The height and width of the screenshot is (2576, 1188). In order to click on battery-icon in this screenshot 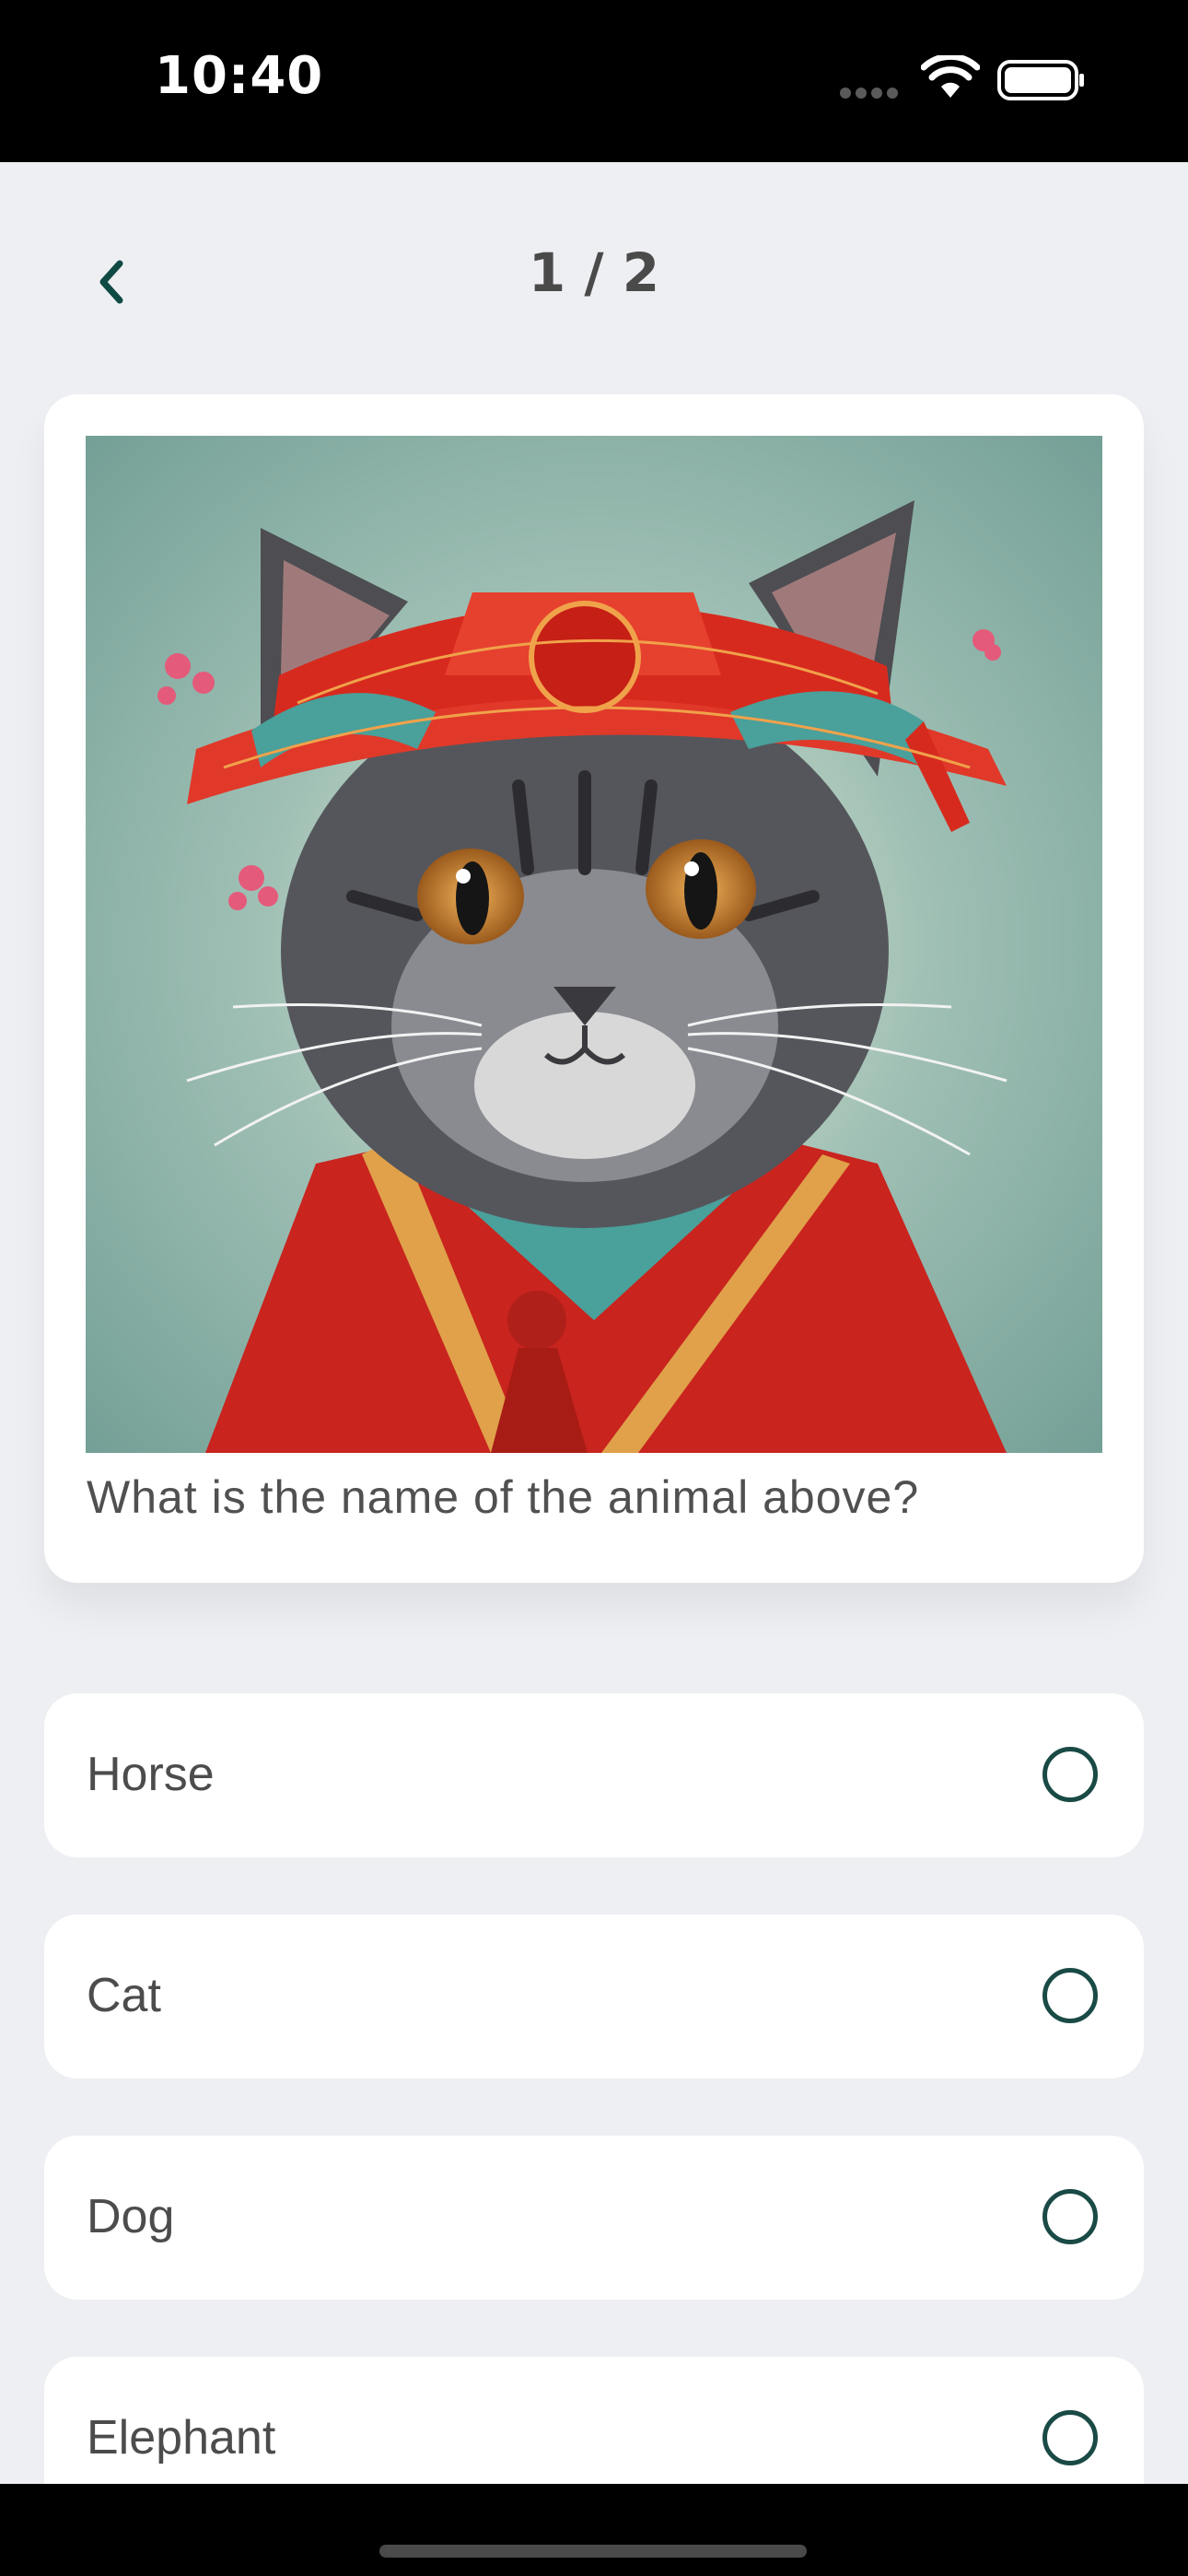, I will do `click(1040, 80)`.